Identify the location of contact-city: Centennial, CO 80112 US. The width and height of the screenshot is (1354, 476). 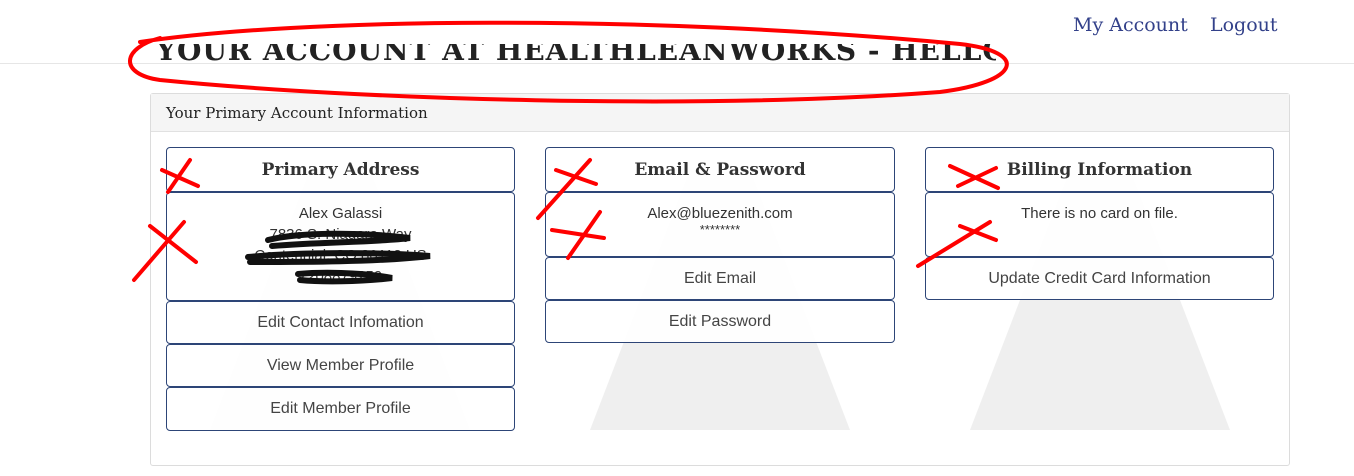
(340, 255).